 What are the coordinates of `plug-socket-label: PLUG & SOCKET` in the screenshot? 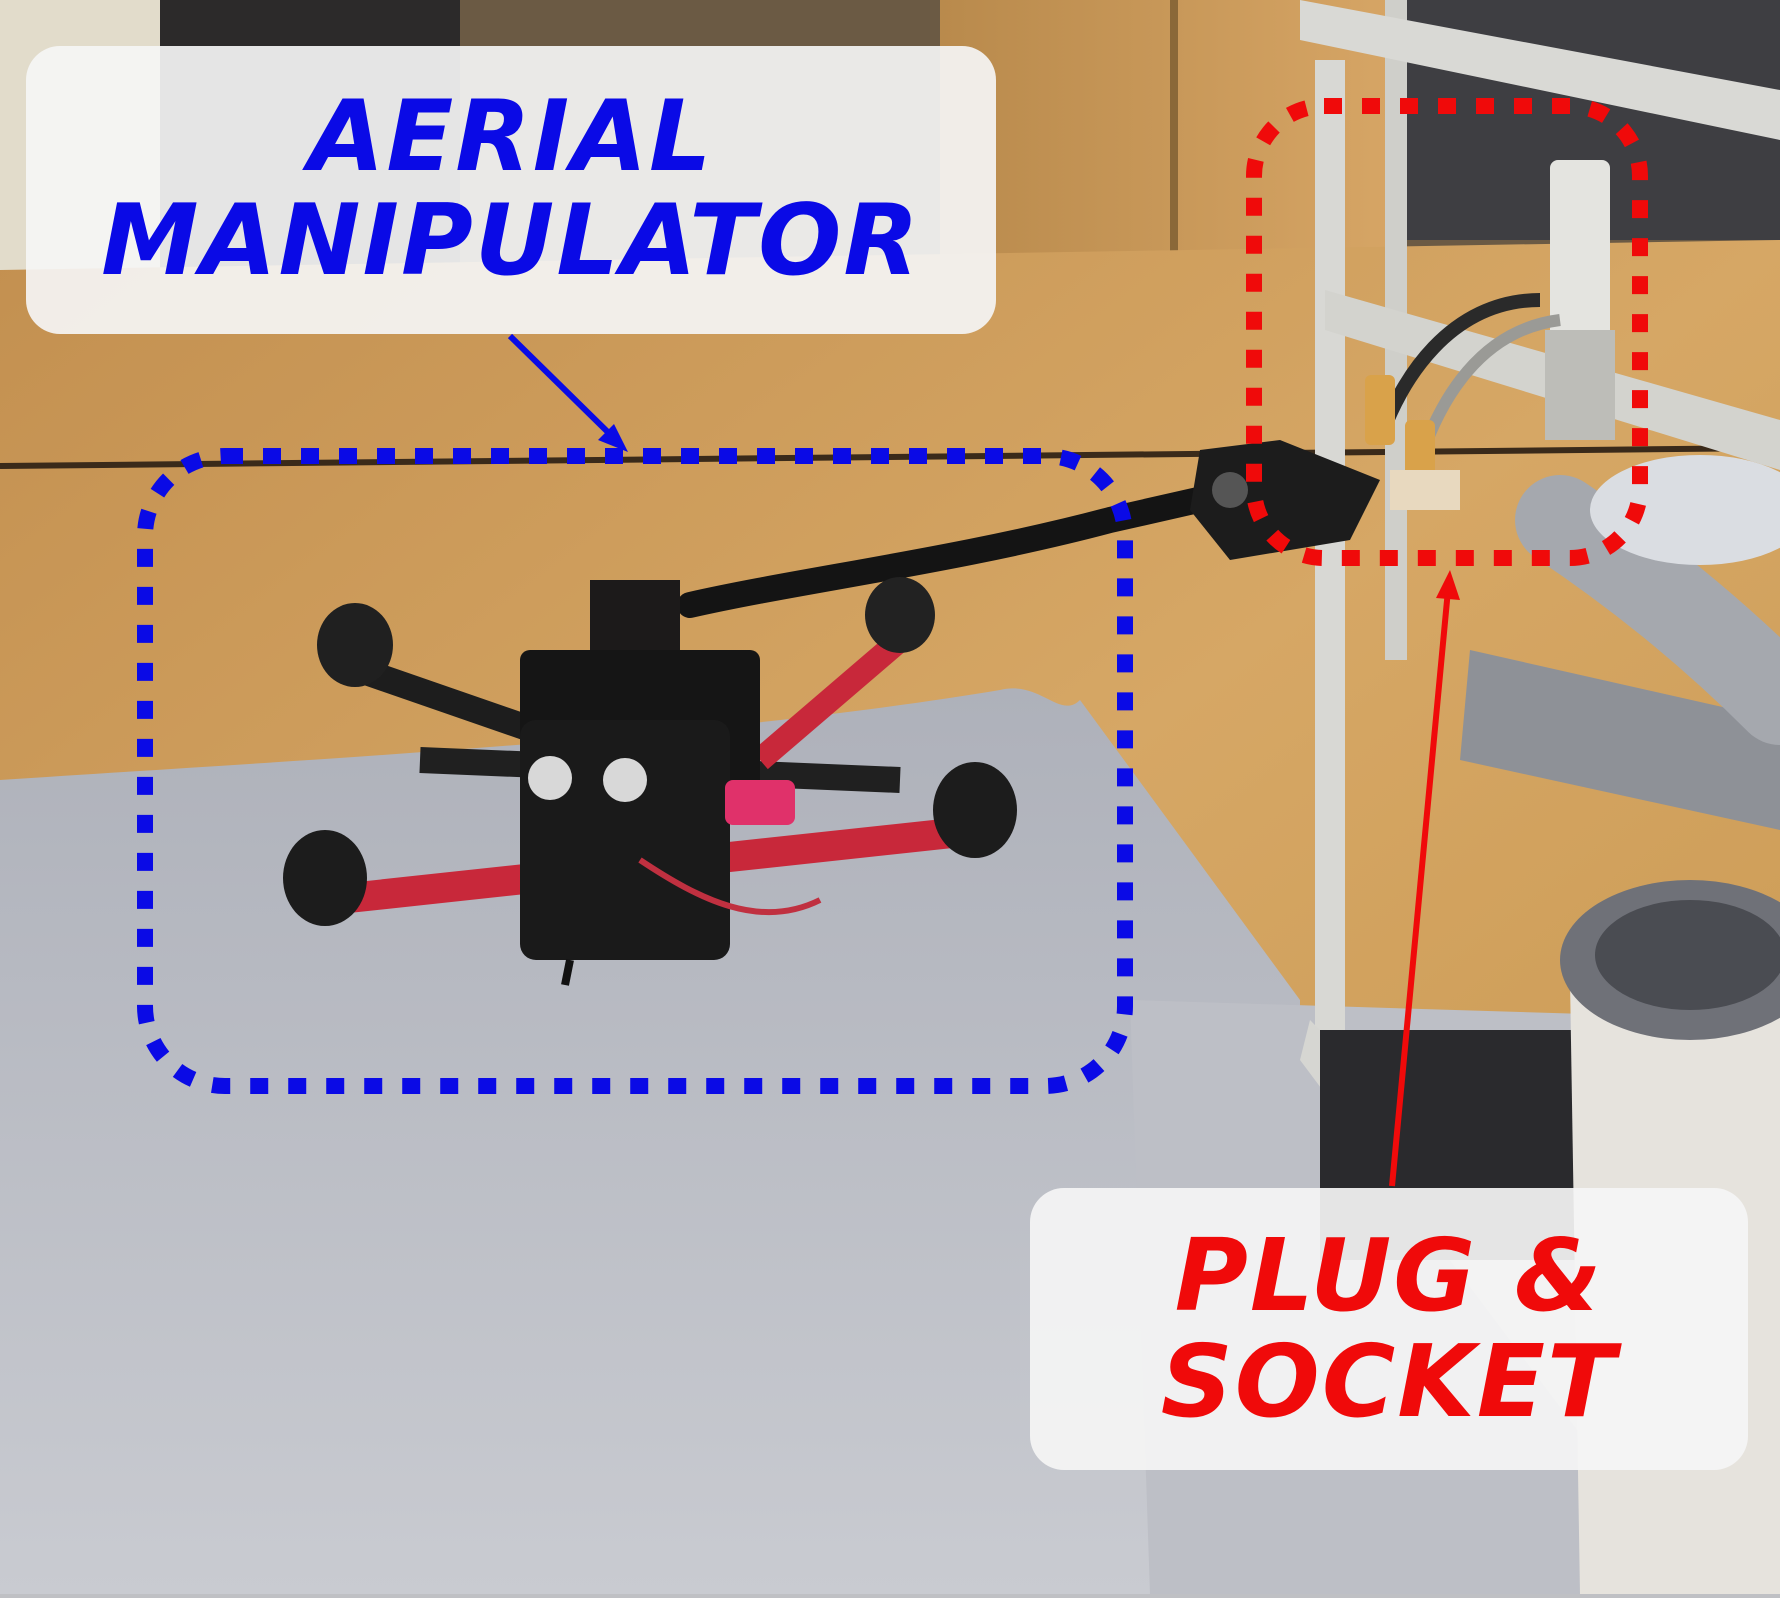 It's located at (1389, 1329).